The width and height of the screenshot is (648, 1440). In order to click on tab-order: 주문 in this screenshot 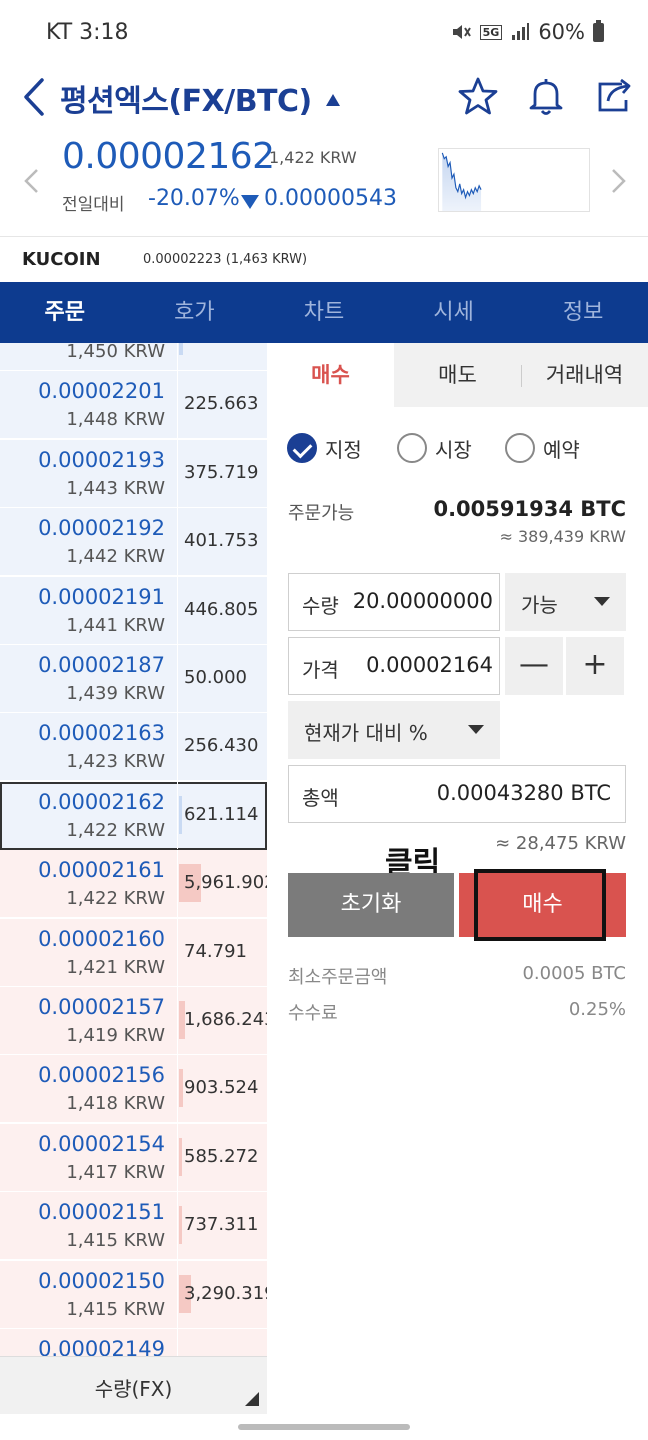, I will do `click(65, 312)`.